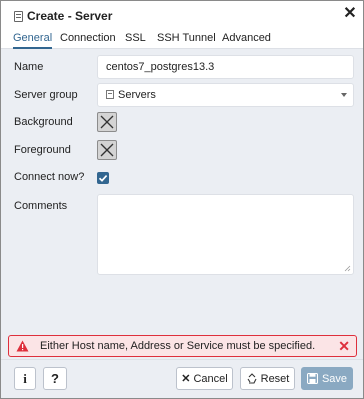  I want to click on comments-textarea, so click(225, 234).